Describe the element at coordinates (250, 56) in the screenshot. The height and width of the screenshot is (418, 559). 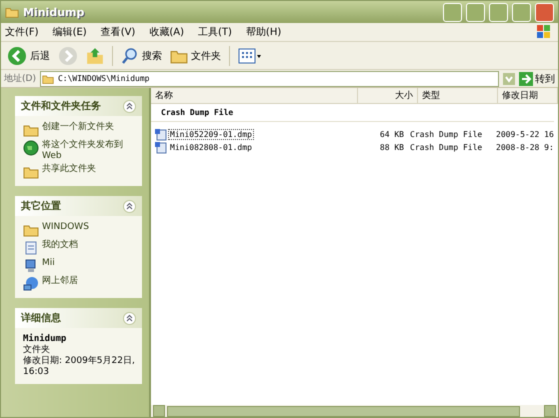
I see `views-icon` at that location.